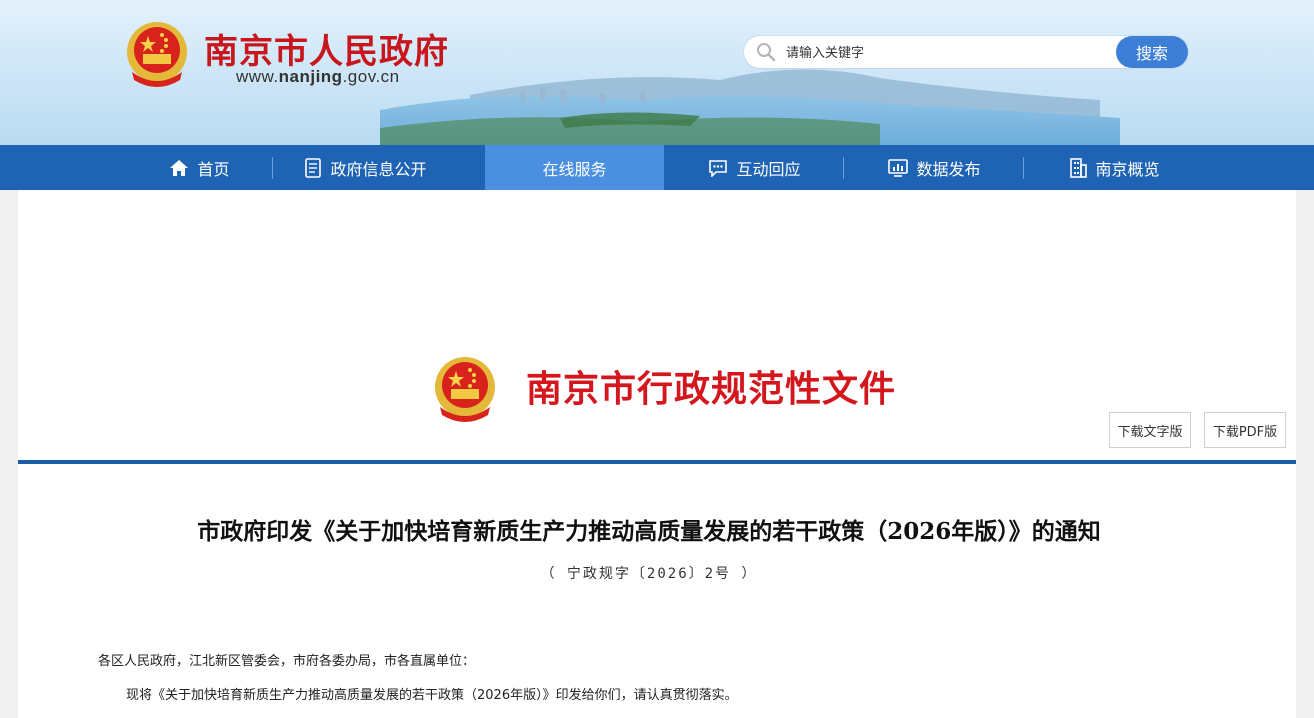  Describe the element at coordinates (948, 169) in the screenshot. I see `nav-item-label: 数据发布` at that location.